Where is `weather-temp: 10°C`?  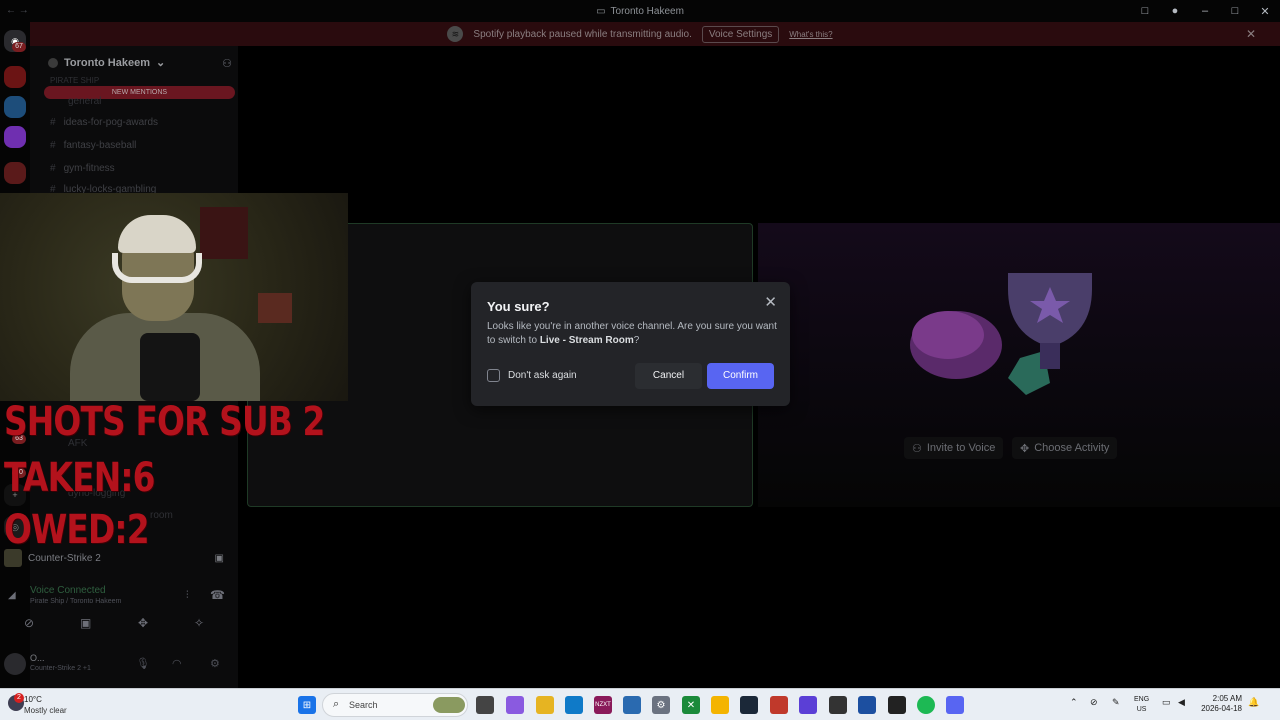 weather-temp: 10°C is located at coordinates (33, 699).